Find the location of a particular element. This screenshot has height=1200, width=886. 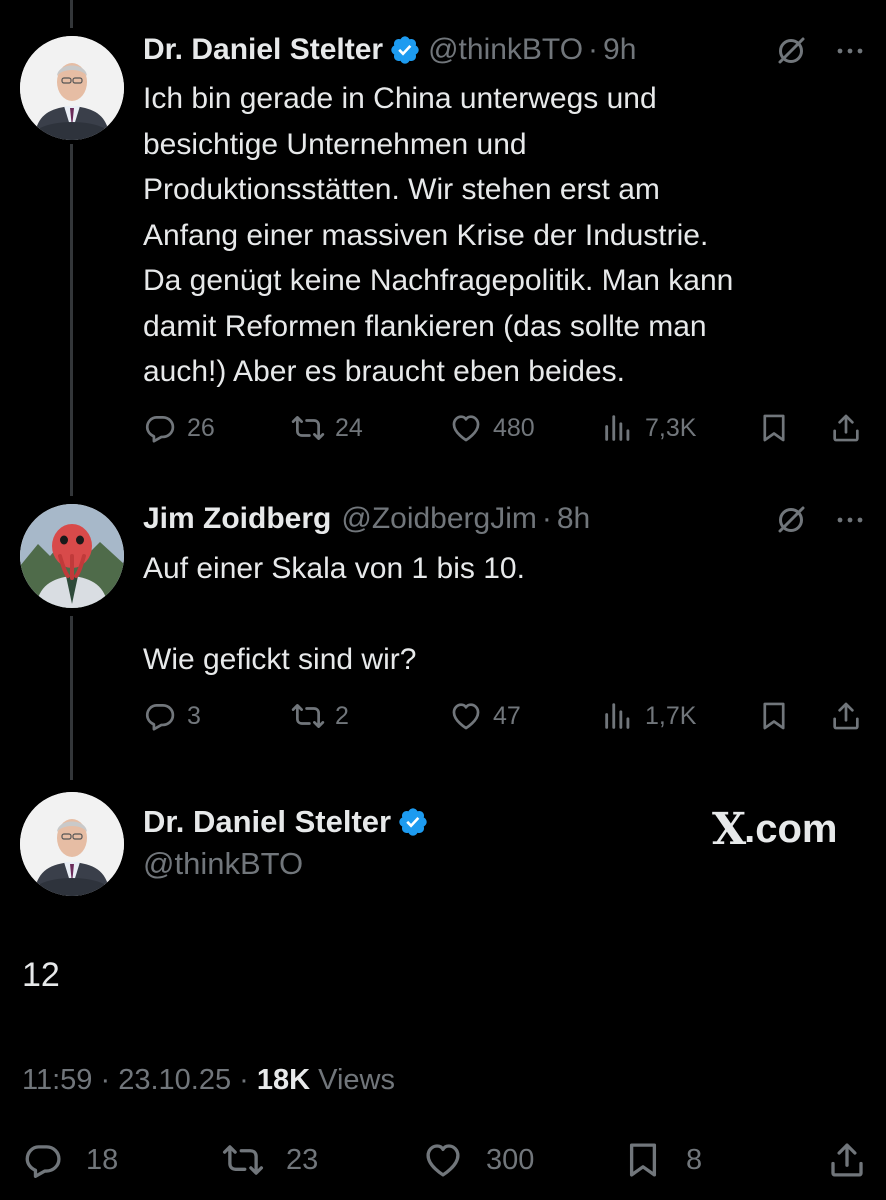

author-name: Jim Zoidberg is located at coordinates (237, 519).